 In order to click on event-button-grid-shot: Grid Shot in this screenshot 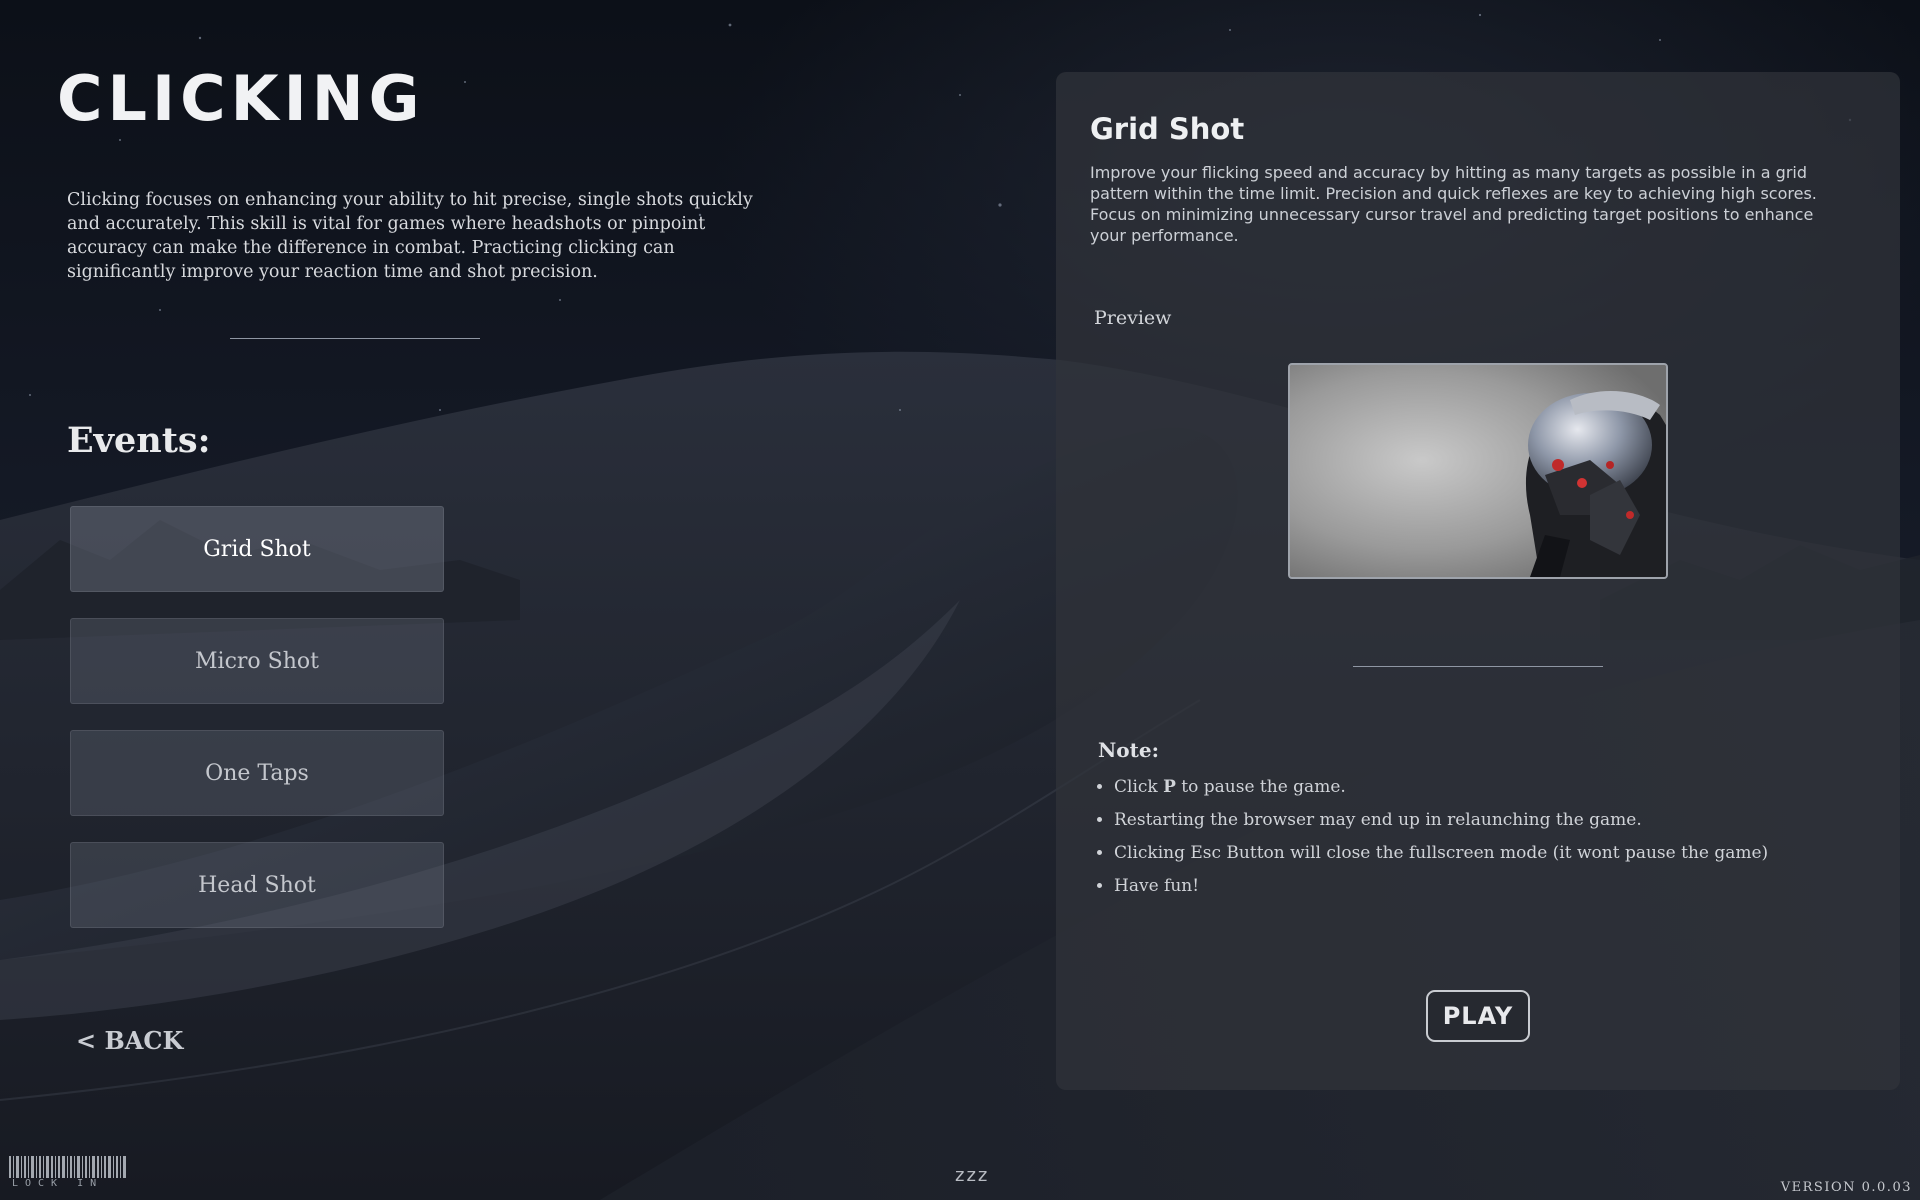, I will do `click(257, 549)`.